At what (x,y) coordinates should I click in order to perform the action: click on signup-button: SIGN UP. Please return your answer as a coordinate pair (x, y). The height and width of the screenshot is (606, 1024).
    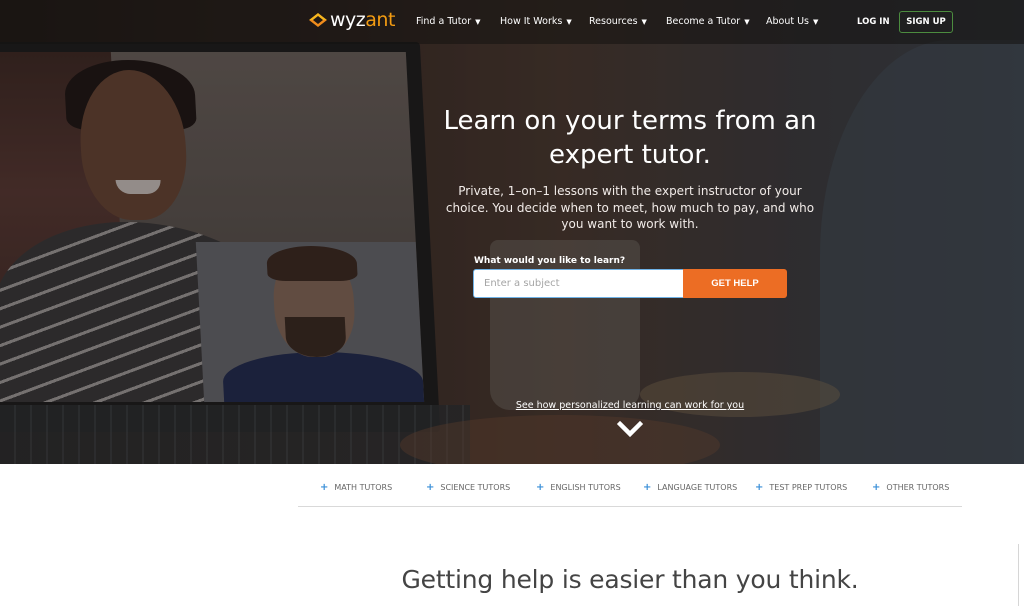
    Looking at the image, I should click on (926, 22).